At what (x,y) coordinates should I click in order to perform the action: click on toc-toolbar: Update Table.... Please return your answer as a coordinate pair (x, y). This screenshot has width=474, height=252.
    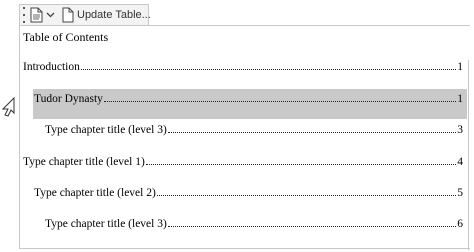
    Looking at the image, I should click on (85, 15).